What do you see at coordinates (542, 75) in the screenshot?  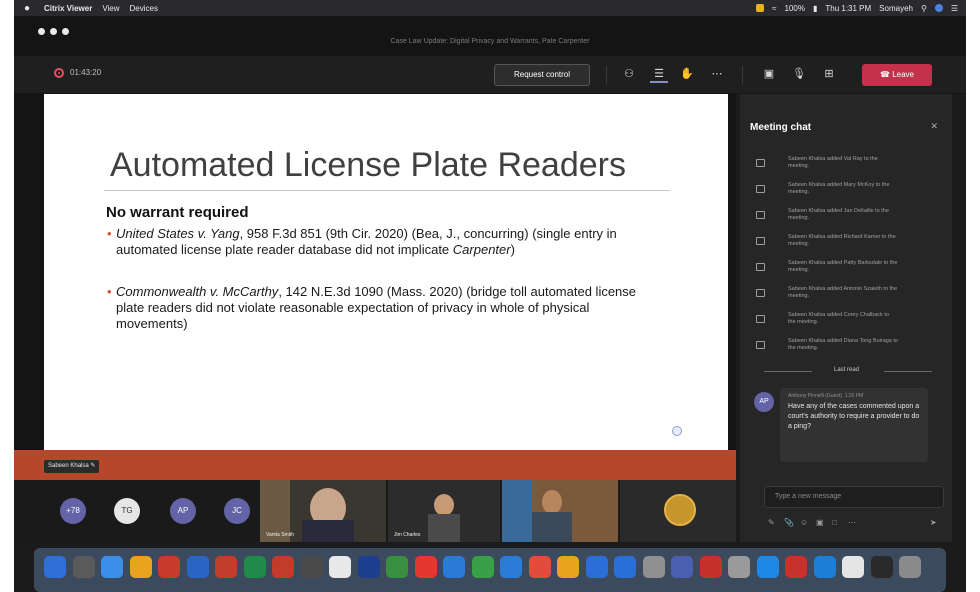 I see `request-control-button: Request control` at bounding box center [542, 75].